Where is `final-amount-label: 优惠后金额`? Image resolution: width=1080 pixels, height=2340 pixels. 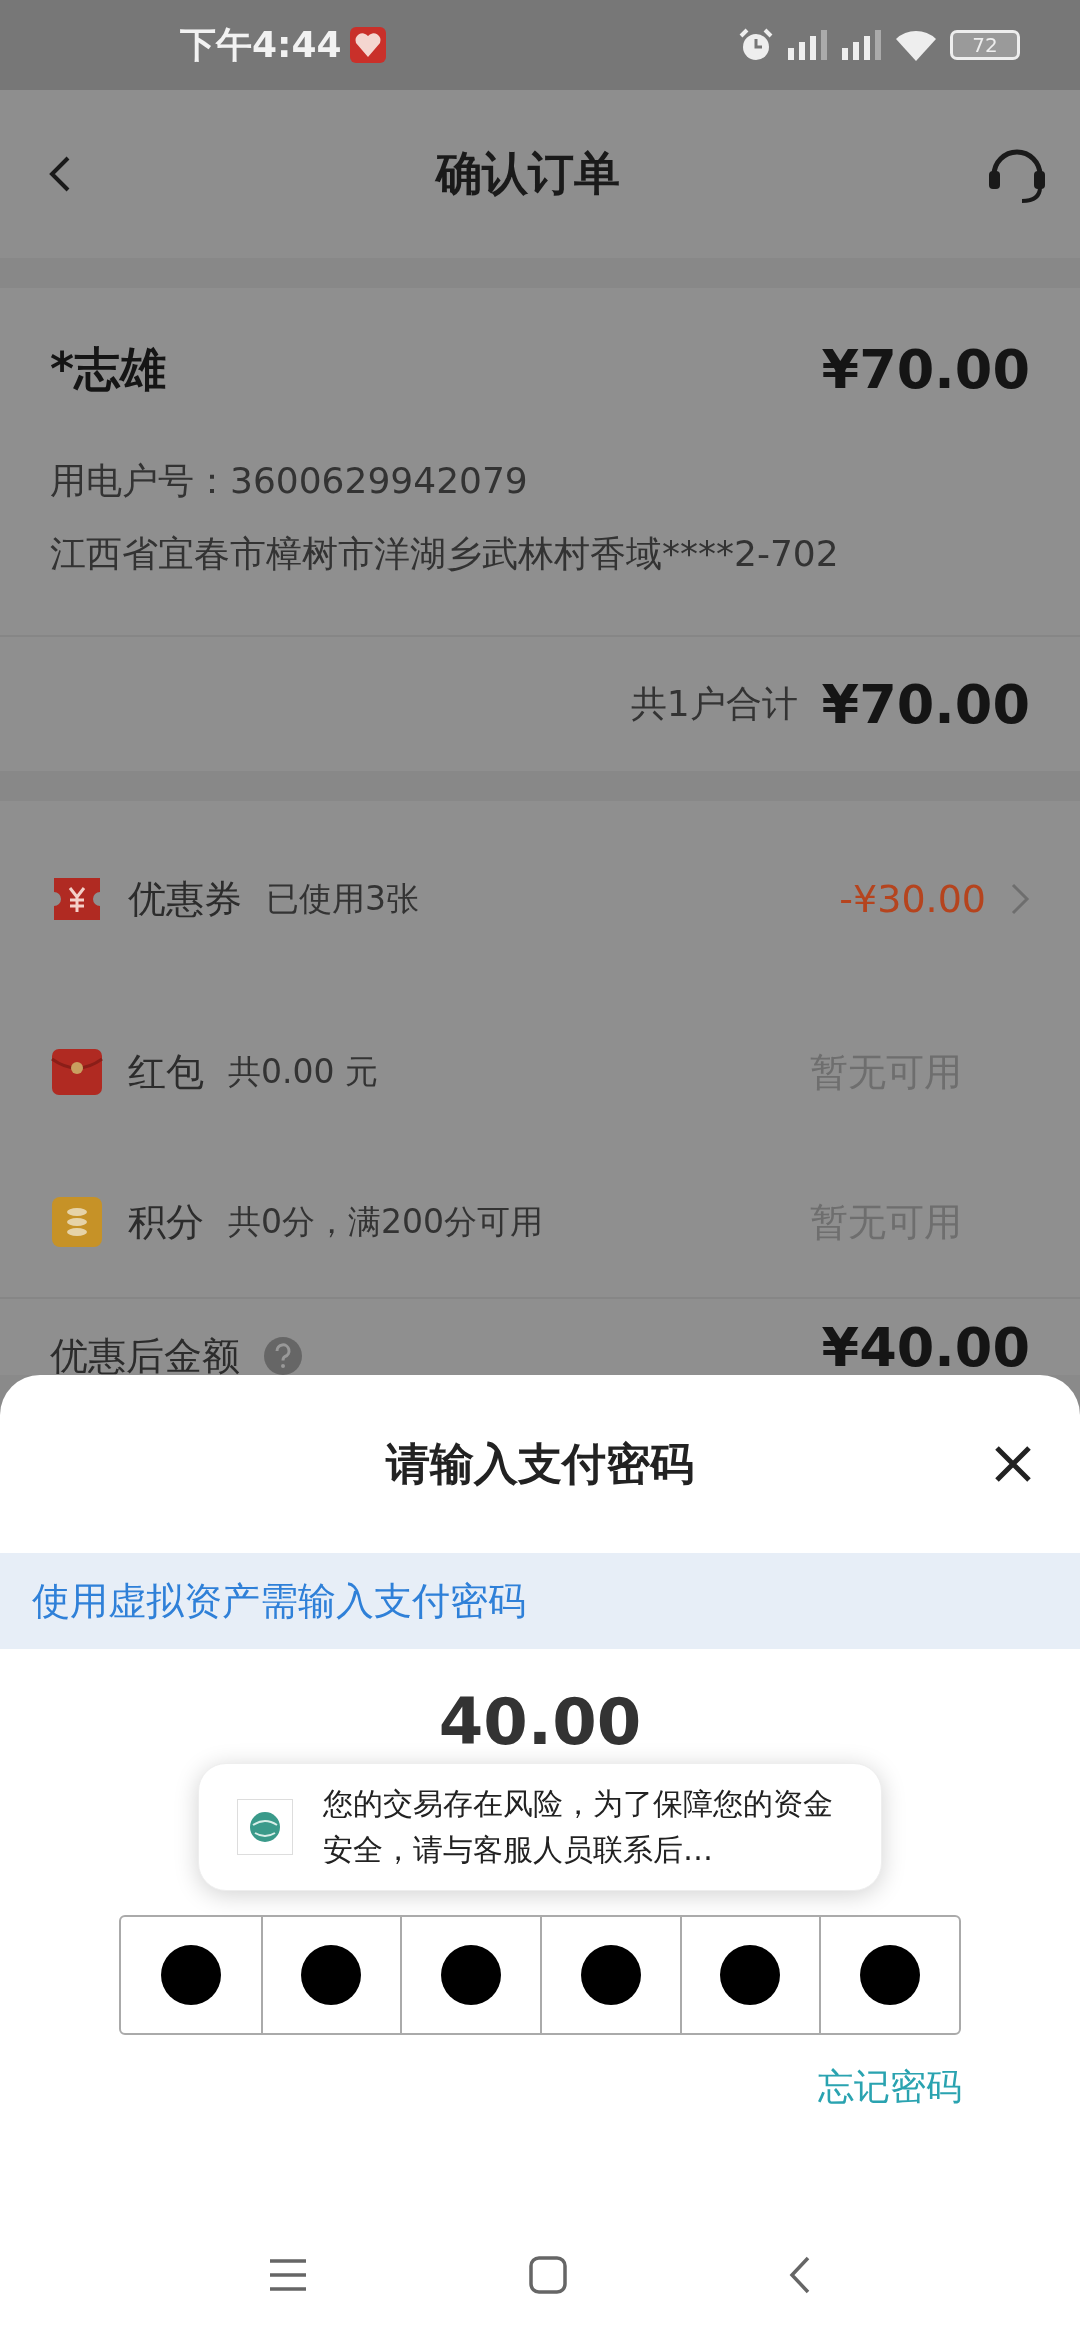 final-amount-label: 优惠后金额 is located at coordinates (145, 1356).